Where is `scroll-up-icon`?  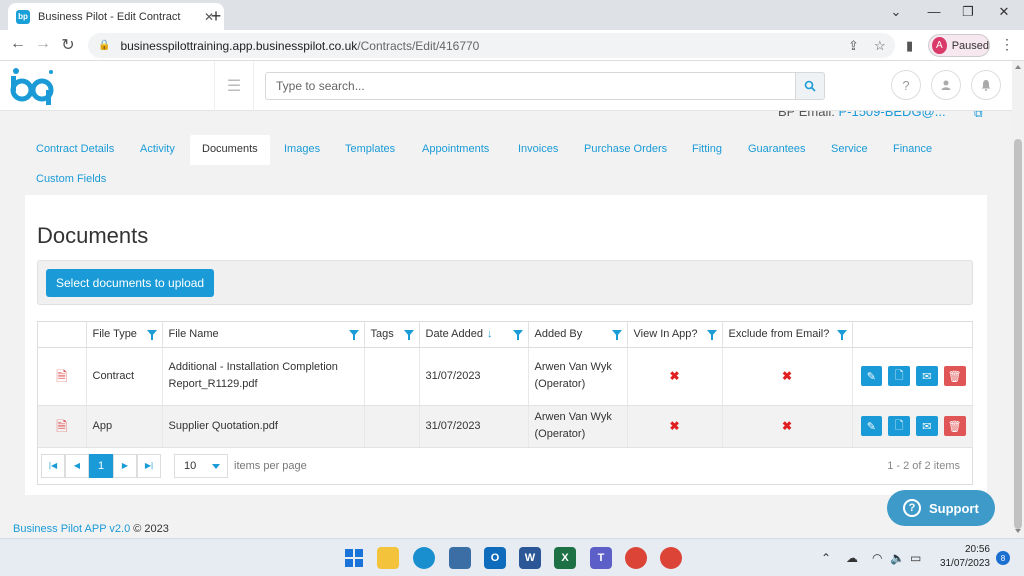 scroll-up-icon is located at coordinates (1018, 67).